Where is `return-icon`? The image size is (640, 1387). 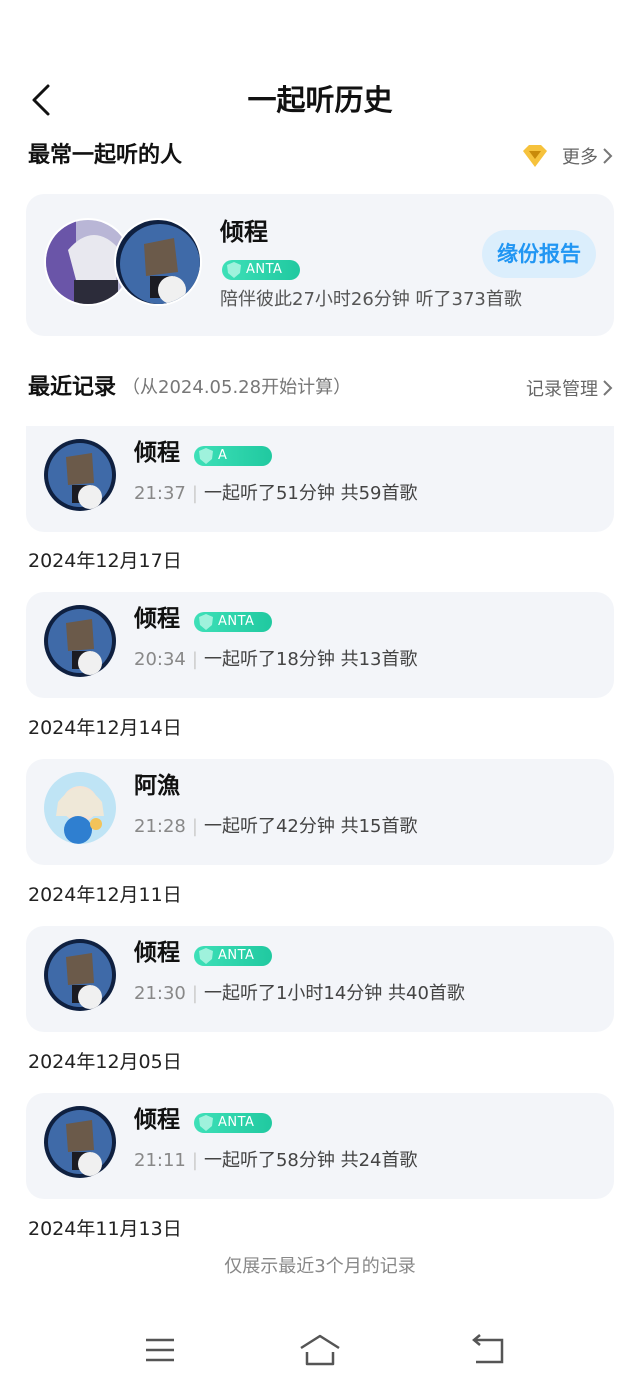 return-icon is located at coordinates (488, 1349).